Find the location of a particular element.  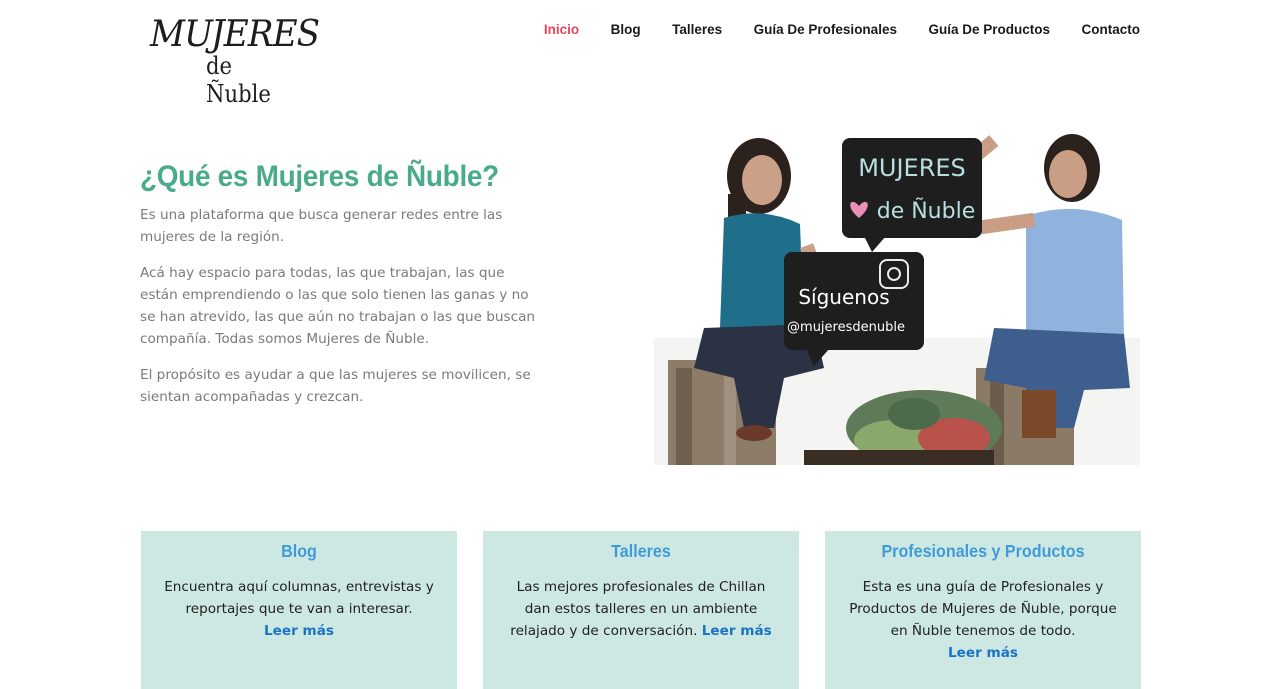

card-profesionales-read-more-link: Leer más is located at coordinates (983, 653).